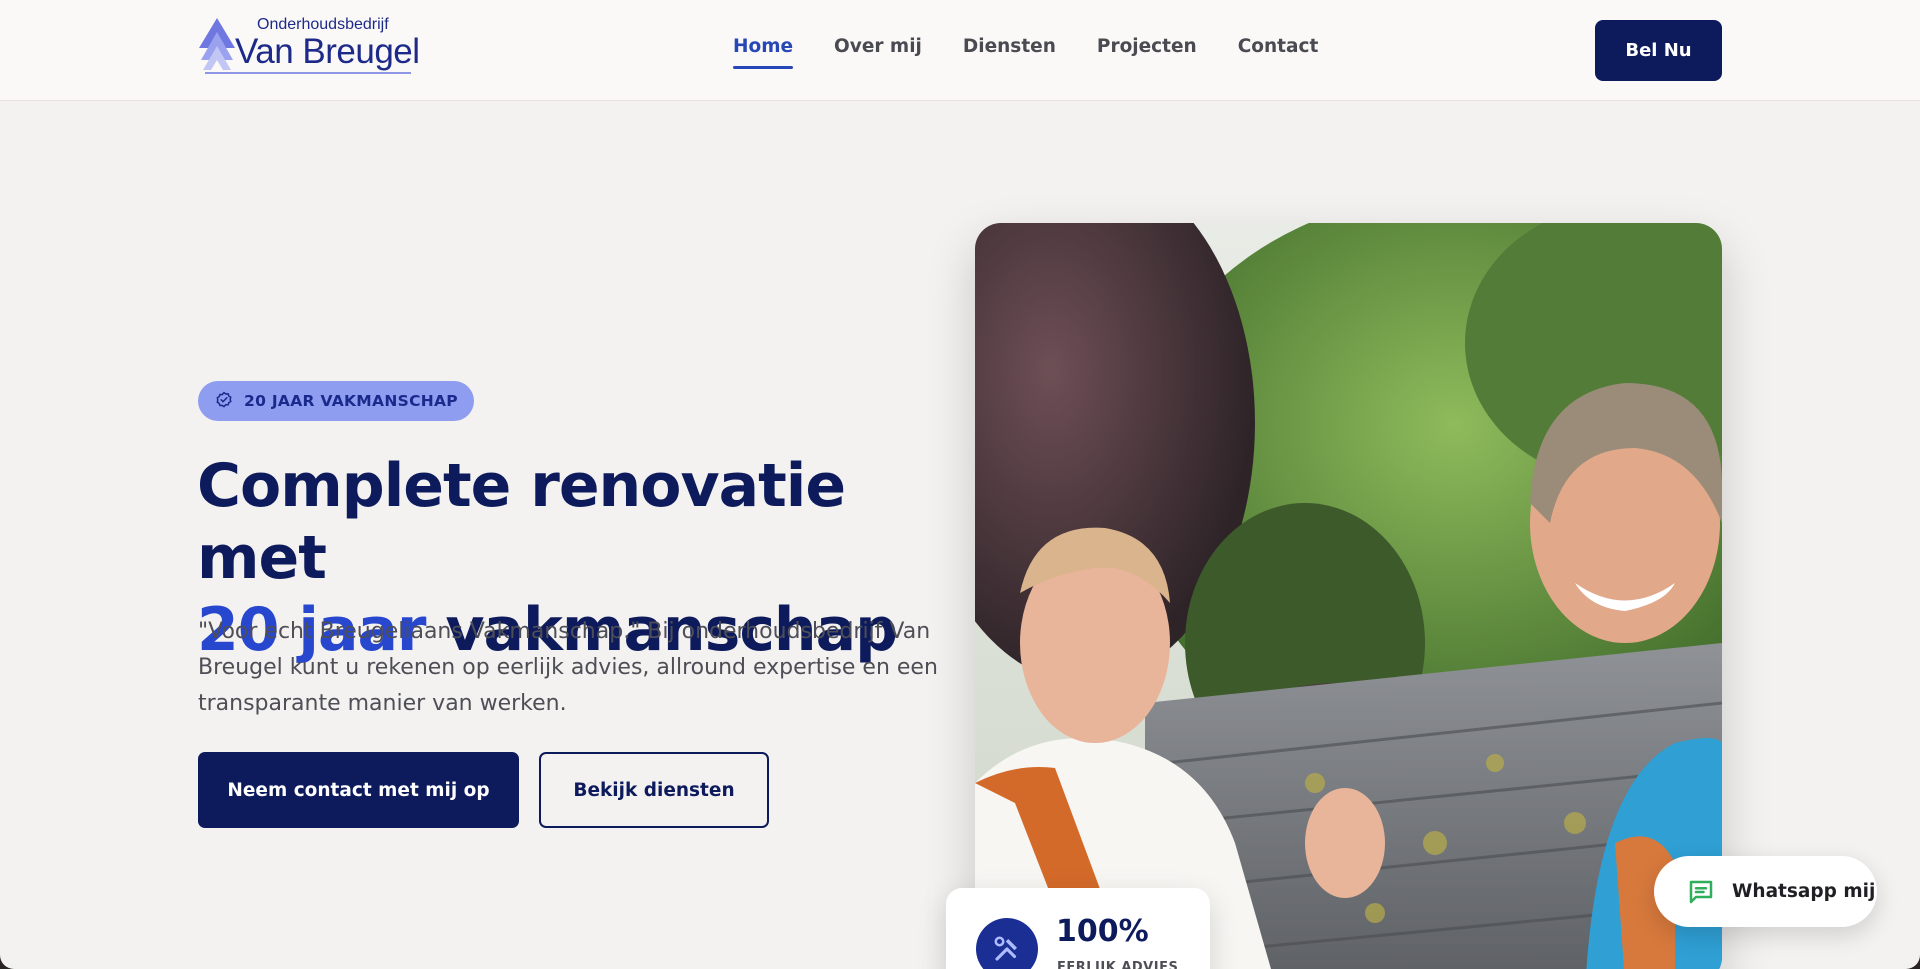  I want to click on experience-badge: 20 JAAR VAKMANSCHAP, so click(336, 401).